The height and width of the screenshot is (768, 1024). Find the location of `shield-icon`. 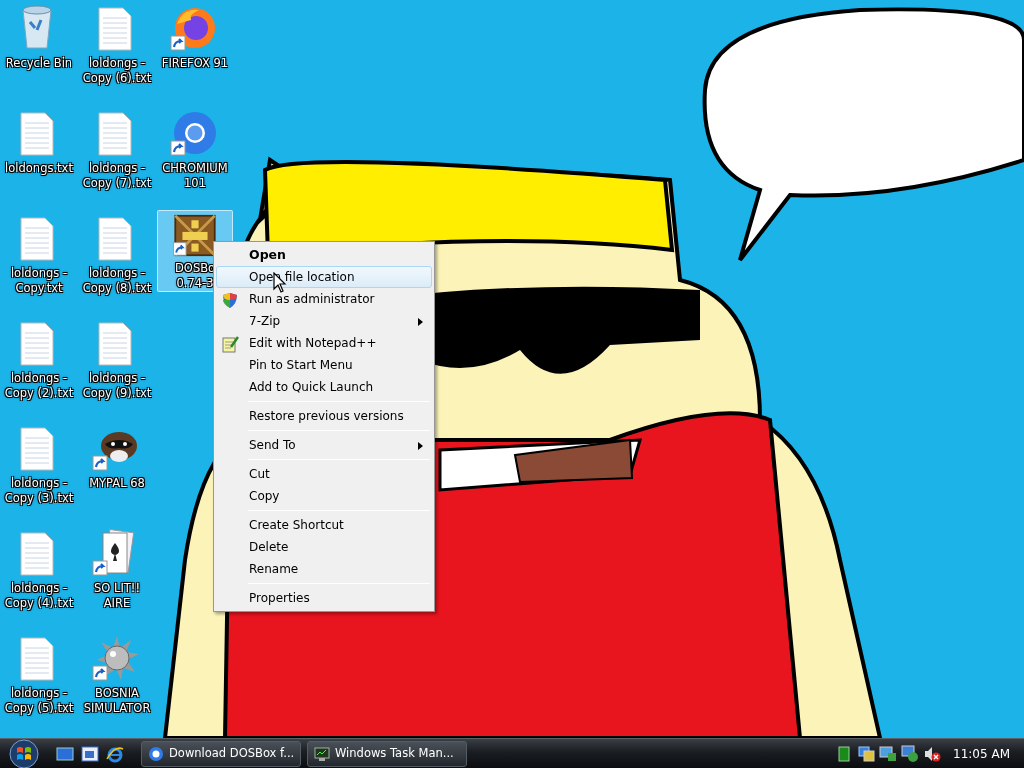

shield-icon is located at coordinates (230, 300).